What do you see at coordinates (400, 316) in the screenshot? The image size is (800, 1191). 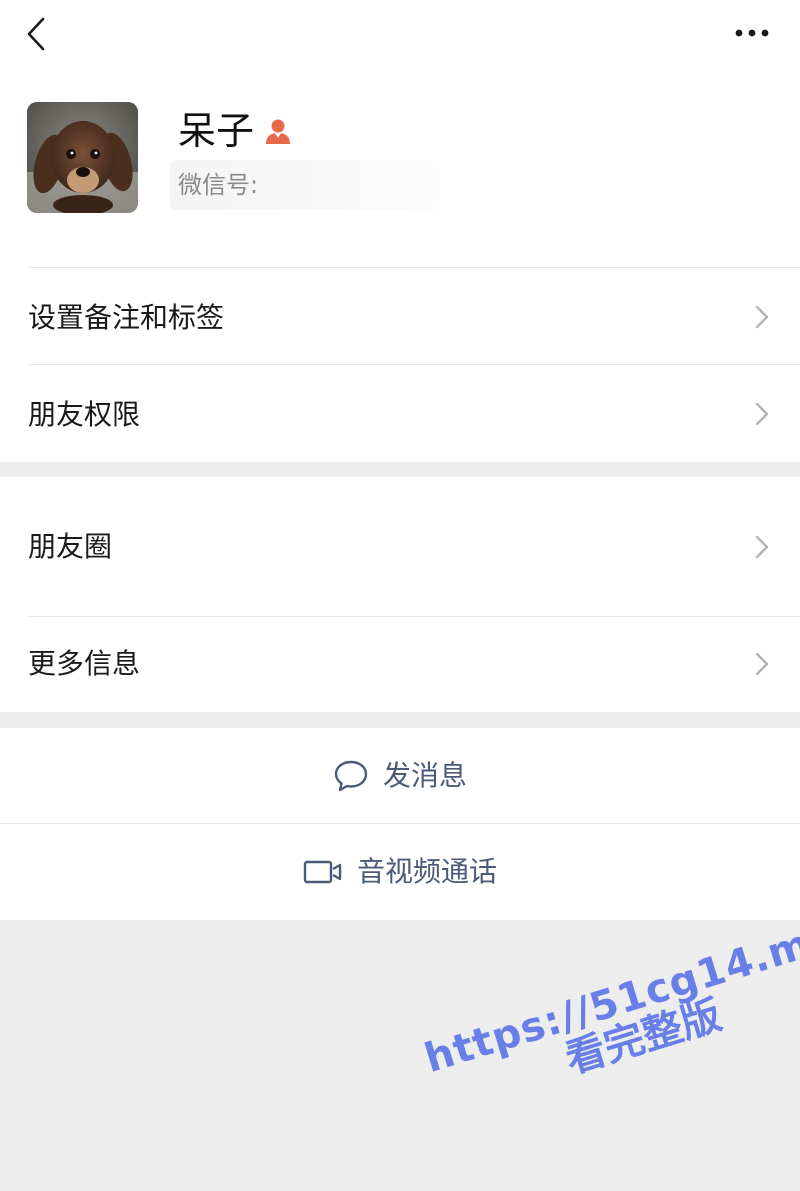 I see `menu-item-set-remark-tags: 设置备注和标签` at bounding box center [400, 316].